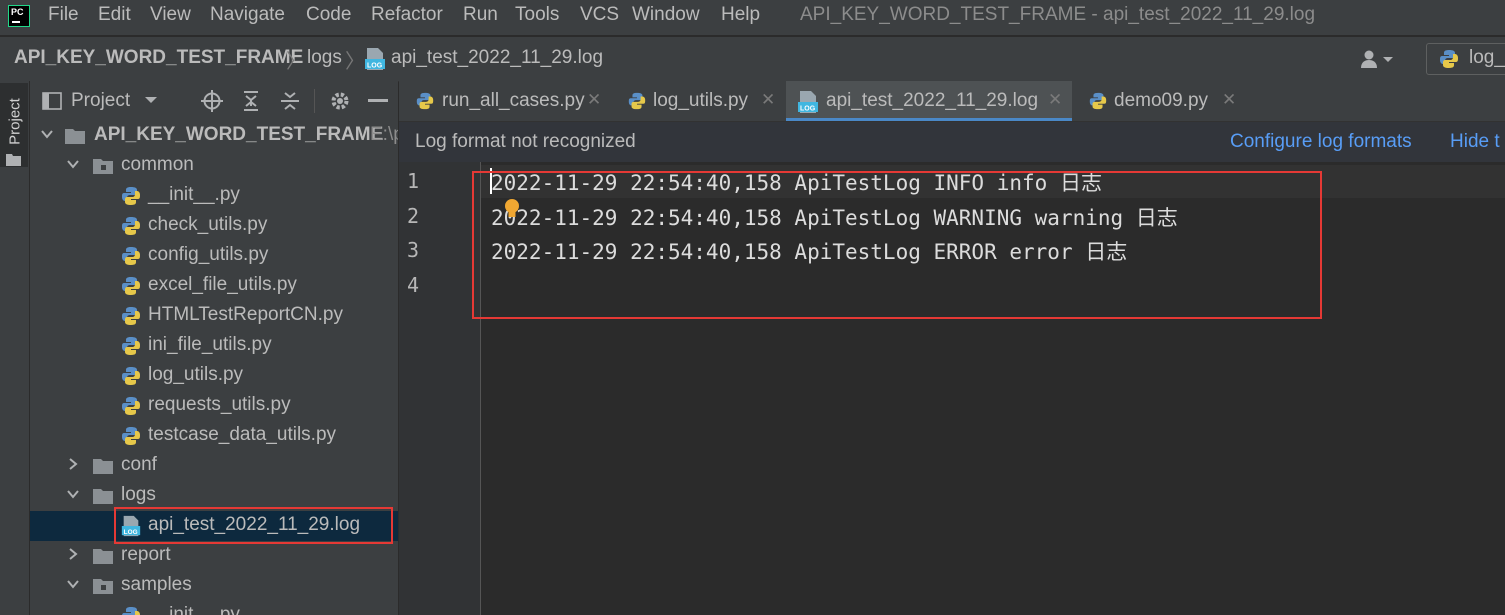 The image size is (1505, 615). What do you see at coordinates (480, 15) in the screenshot?
I see `menu-run: Run` at bounding box center [480, 15].